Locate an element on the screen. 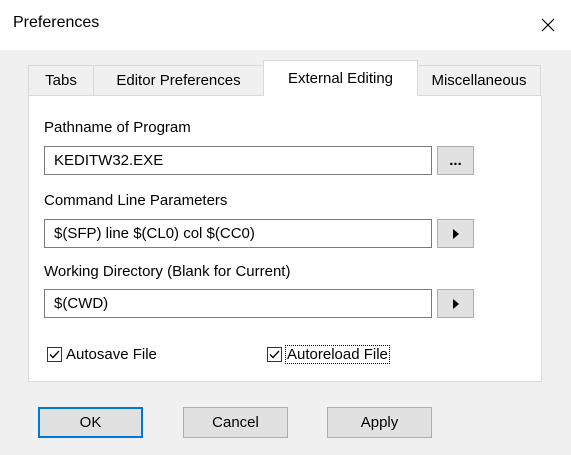 Image resolution: width=571 pixels, height=455 pixels. apply-button-label: Apply is located at coordinates (379, 422).